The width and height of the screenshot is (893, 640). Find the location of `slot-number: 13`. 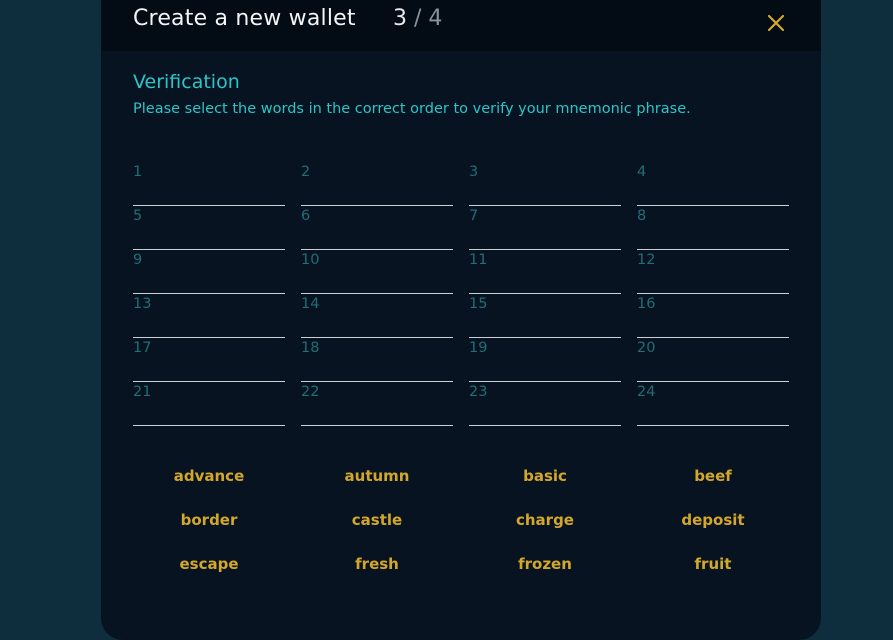

slot-number: 13 is located at coordinates (142, 304).